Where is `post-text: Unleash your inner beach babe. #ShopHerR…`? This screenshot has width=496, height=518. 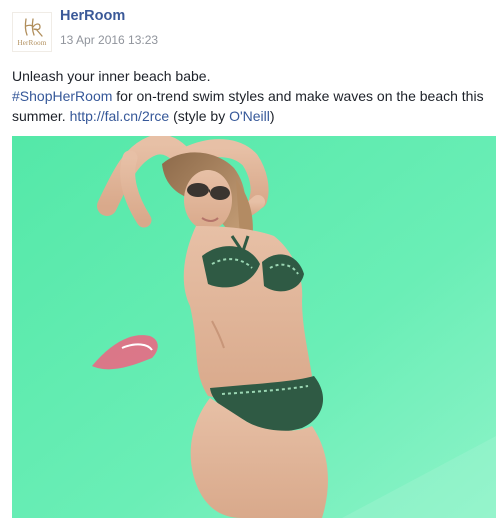
post-text: Unleash your inner beach babe. #ShopHerR… is located at coordinates (250, 96).